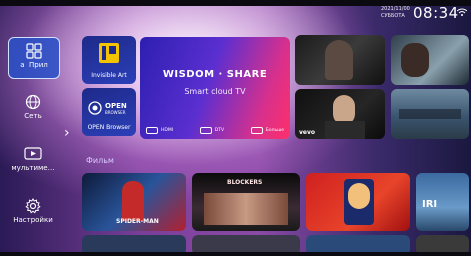 This screenshot has width=471, height=256. What do you see at coordinates (33, 116) in the screenshot?
I see `sidebar-item-label: Сеть` at bounding box center [33, 116].